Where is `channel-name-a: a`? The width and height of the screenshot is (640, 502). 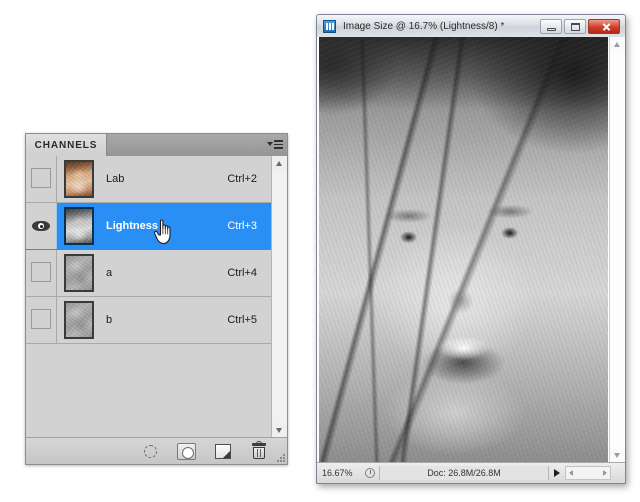
channel-name-a: a is located at coordinates (109, 273).